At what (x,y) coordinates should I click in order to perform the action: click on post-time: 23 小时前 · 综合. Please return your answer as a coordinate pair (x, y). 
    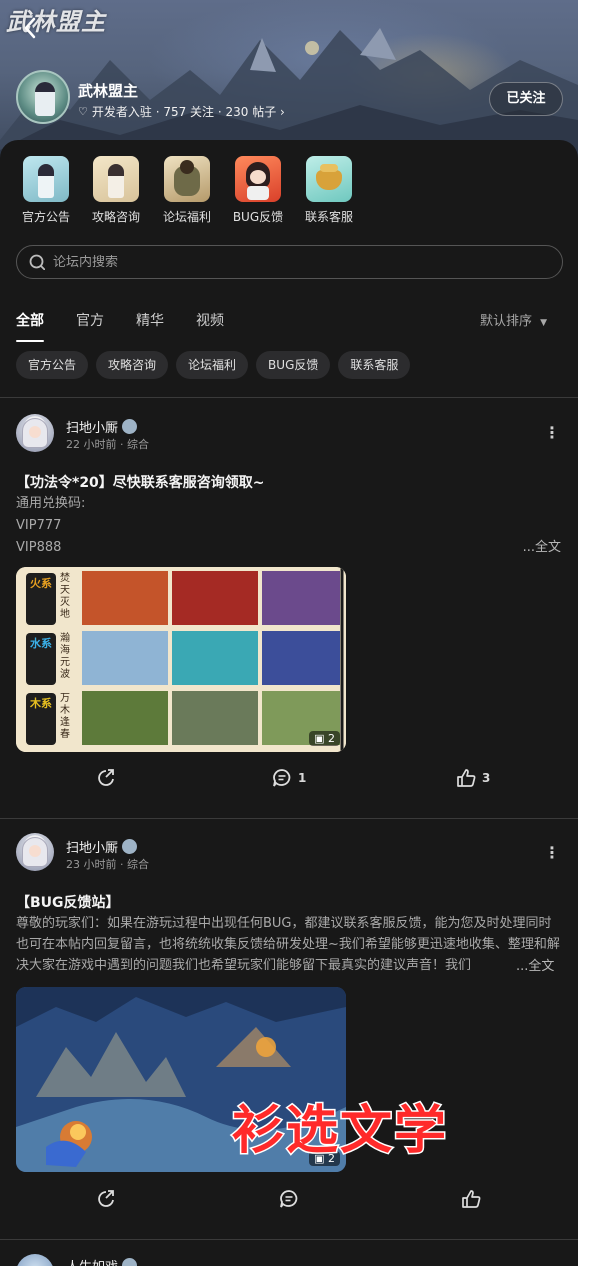
    Looking at the image, I should click on (107, 864).